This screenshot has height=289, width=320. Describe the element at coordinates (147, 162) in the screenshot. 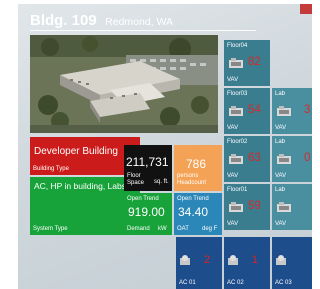

I see `floor-space-value: 211,731` at that location.